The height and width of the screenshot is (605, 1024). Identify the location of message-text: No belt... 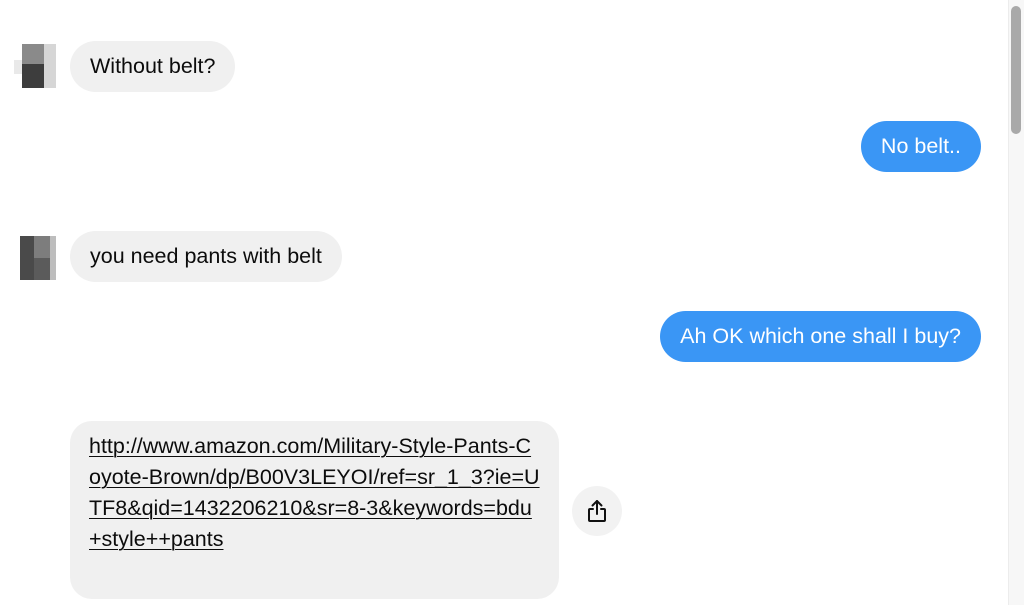
(920, 146).